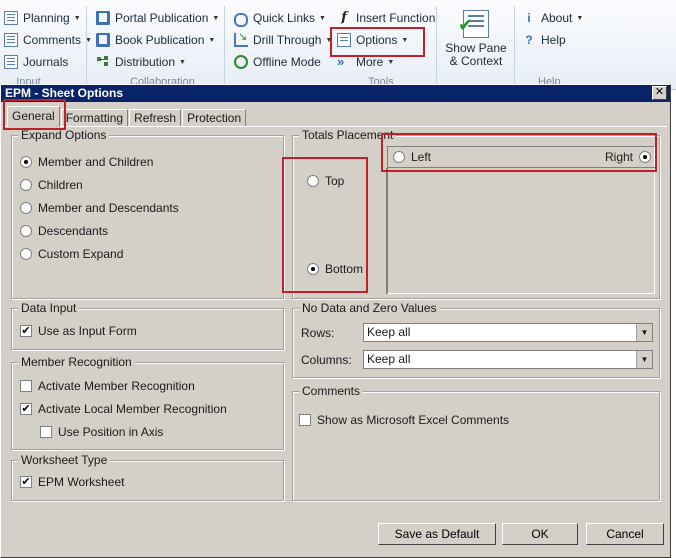 The width and height of the screenshot is (676, 558). I want to click on checkbox-show-as-excel-comments: Show as Microsoft Excel Comments, so click(404, 420).